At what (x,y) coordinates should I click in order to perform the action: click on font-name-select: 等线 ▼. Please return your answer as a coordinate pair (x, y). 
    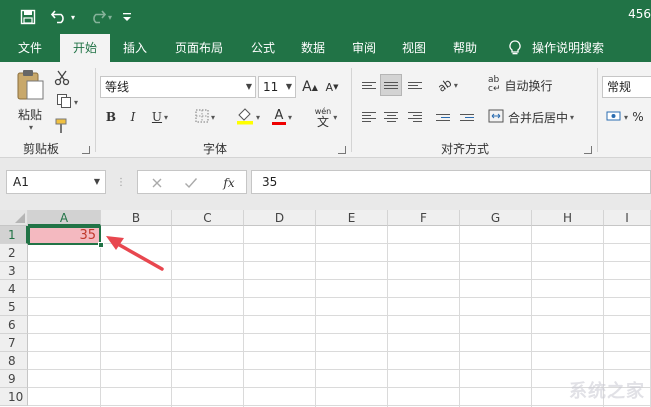
    Looking at the image, I should click on (178, 87).